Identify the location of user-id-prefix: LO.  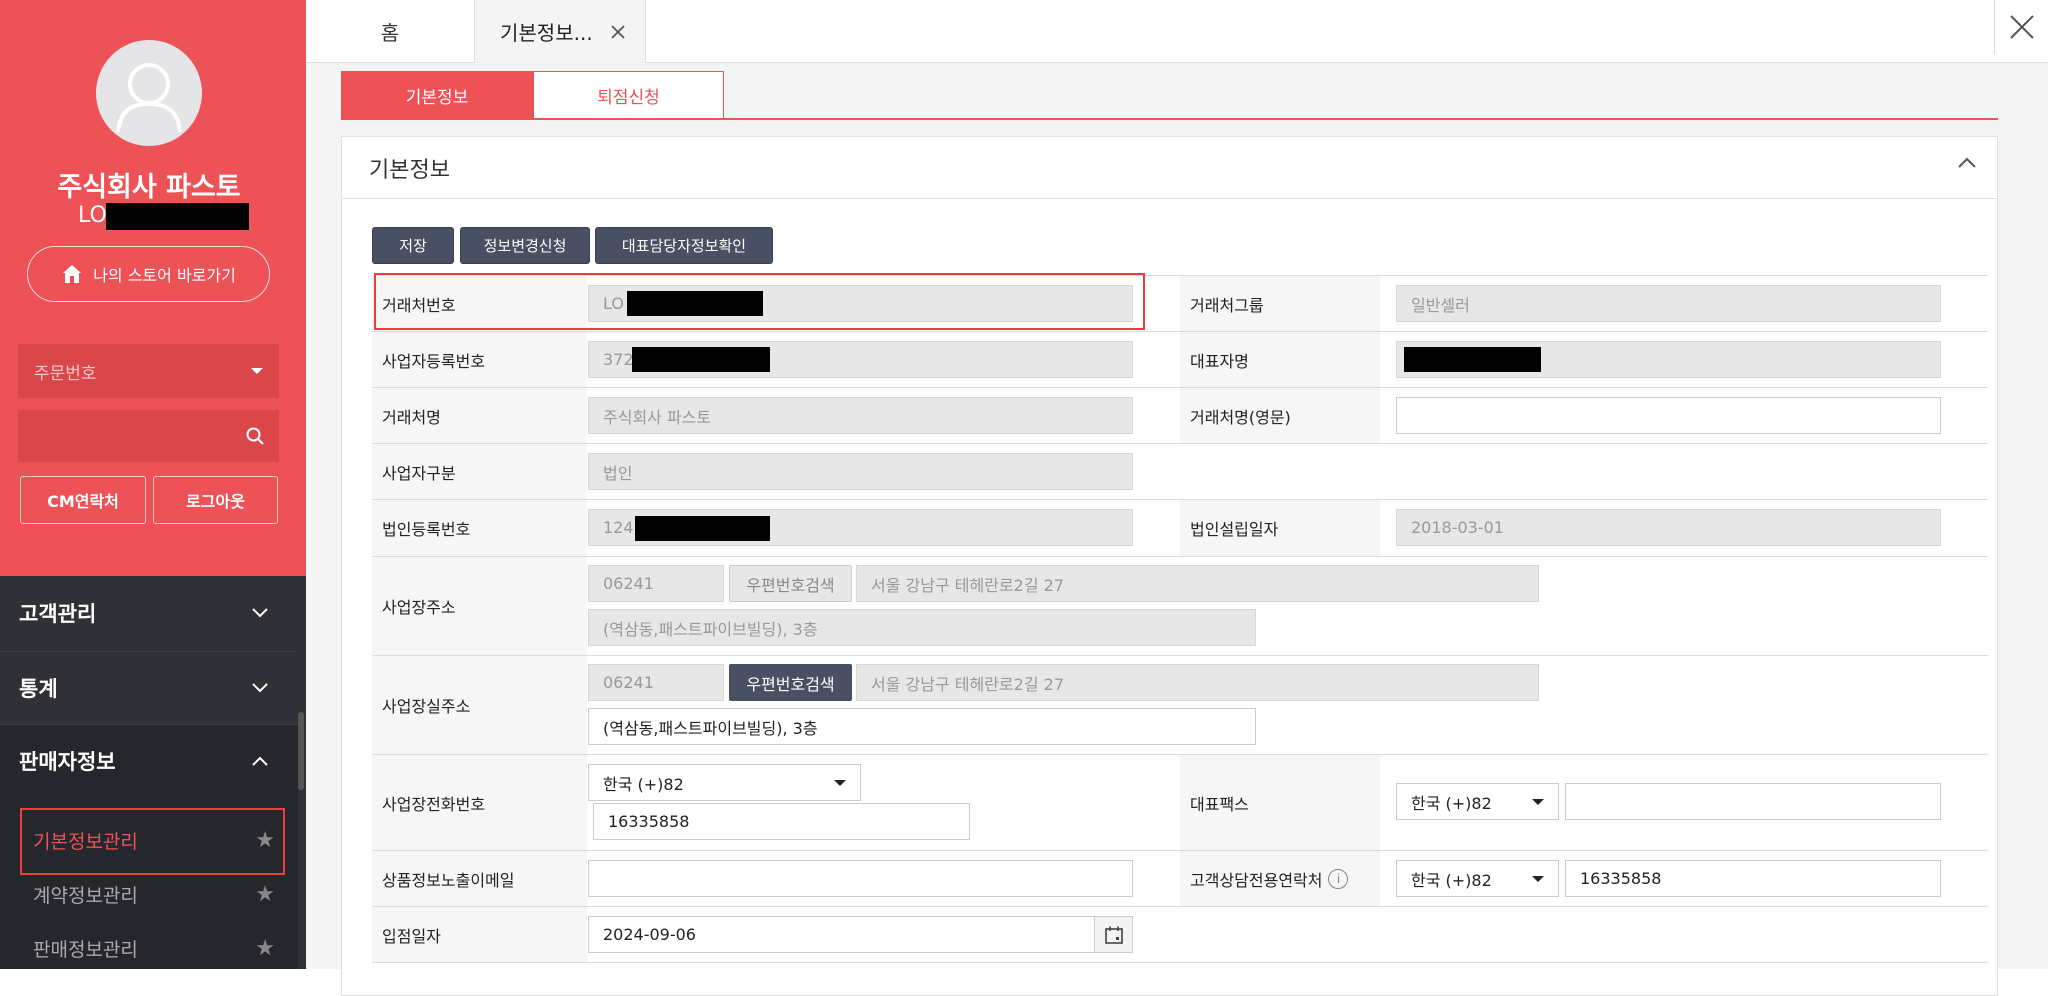
(92, 215).